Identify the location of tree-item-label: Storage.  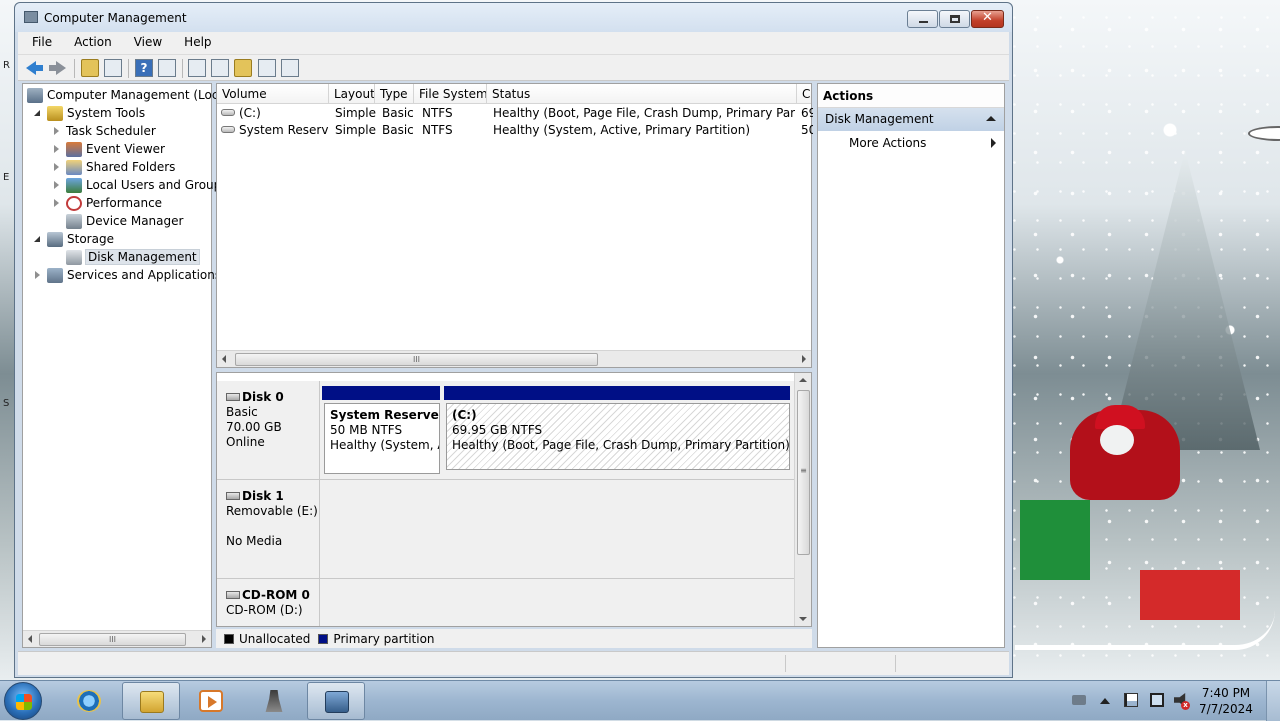
(90, 239).